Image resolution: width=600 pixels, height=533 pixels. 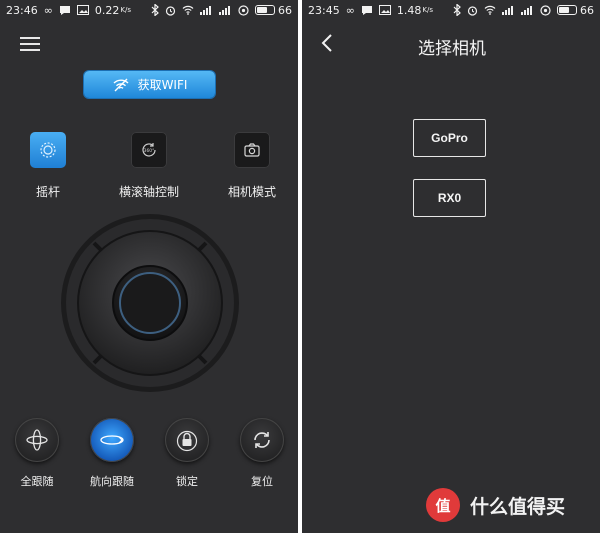 I want to click on net-speed-value: 1.48, so click(x=409, y=10).